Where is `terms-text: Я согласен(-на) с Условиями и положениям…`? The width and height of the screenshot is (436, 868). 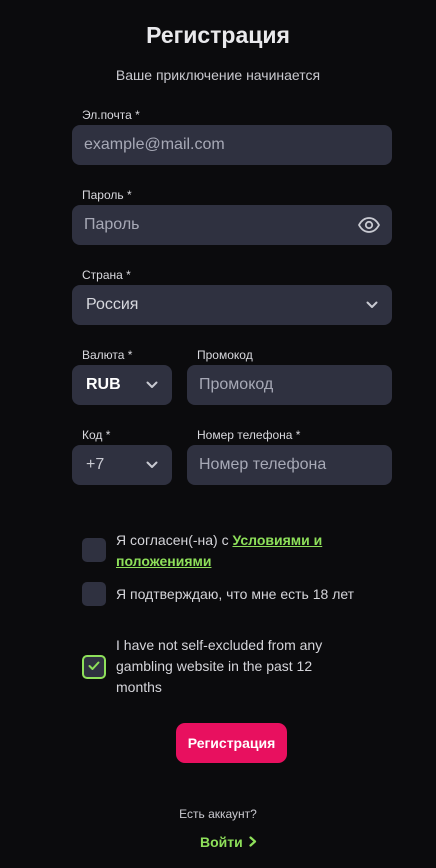
terms-text: Я согласен(-на) с Условиями и положениям… is located at coordinates (236, 551).